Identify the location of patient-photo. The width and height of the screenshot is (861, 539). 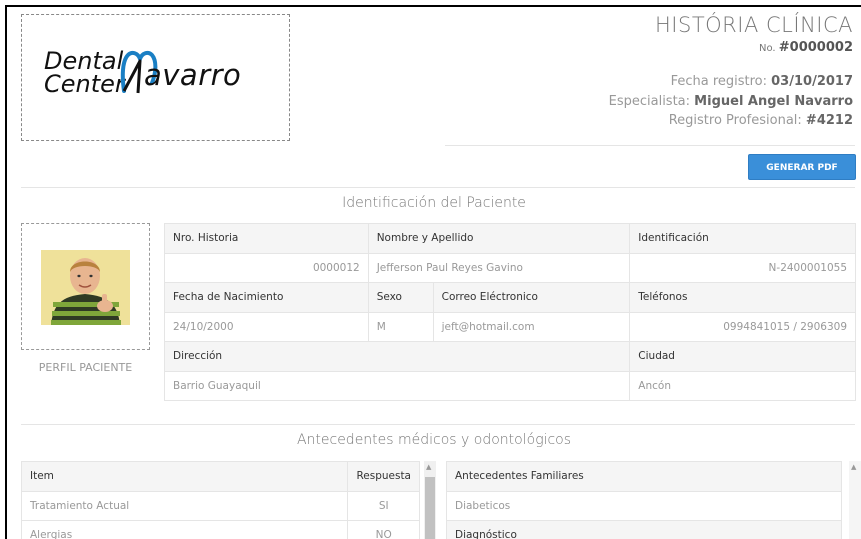
(85, 287).